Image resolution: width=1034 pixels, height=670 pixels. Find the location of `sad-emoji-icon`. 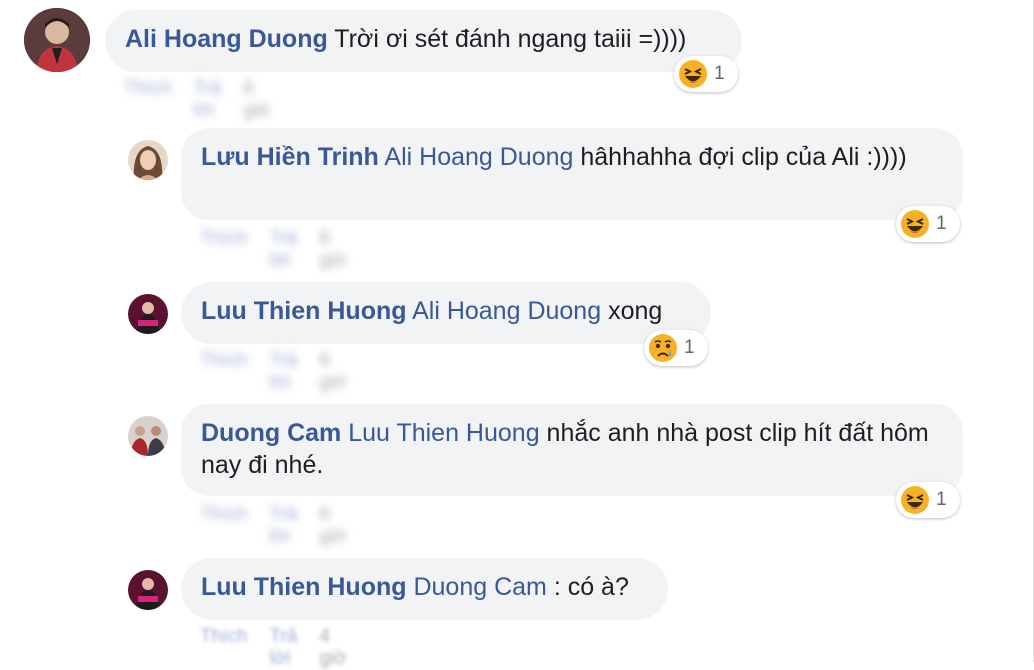

sad-emoji-icon is located at coordinates (663, 348).